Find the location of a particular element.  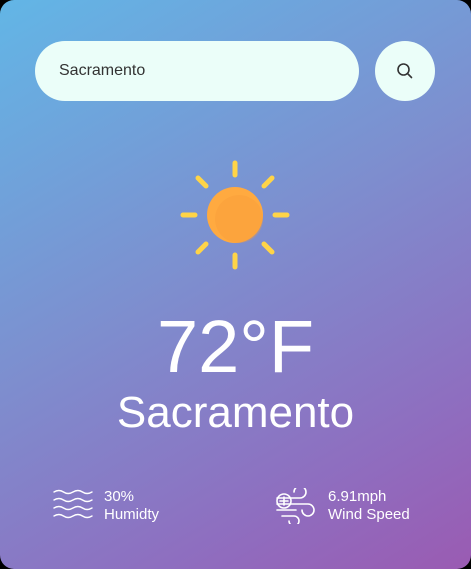

wind-stat: 6.91mph Wind Speed is located at coordinates (342, 506).